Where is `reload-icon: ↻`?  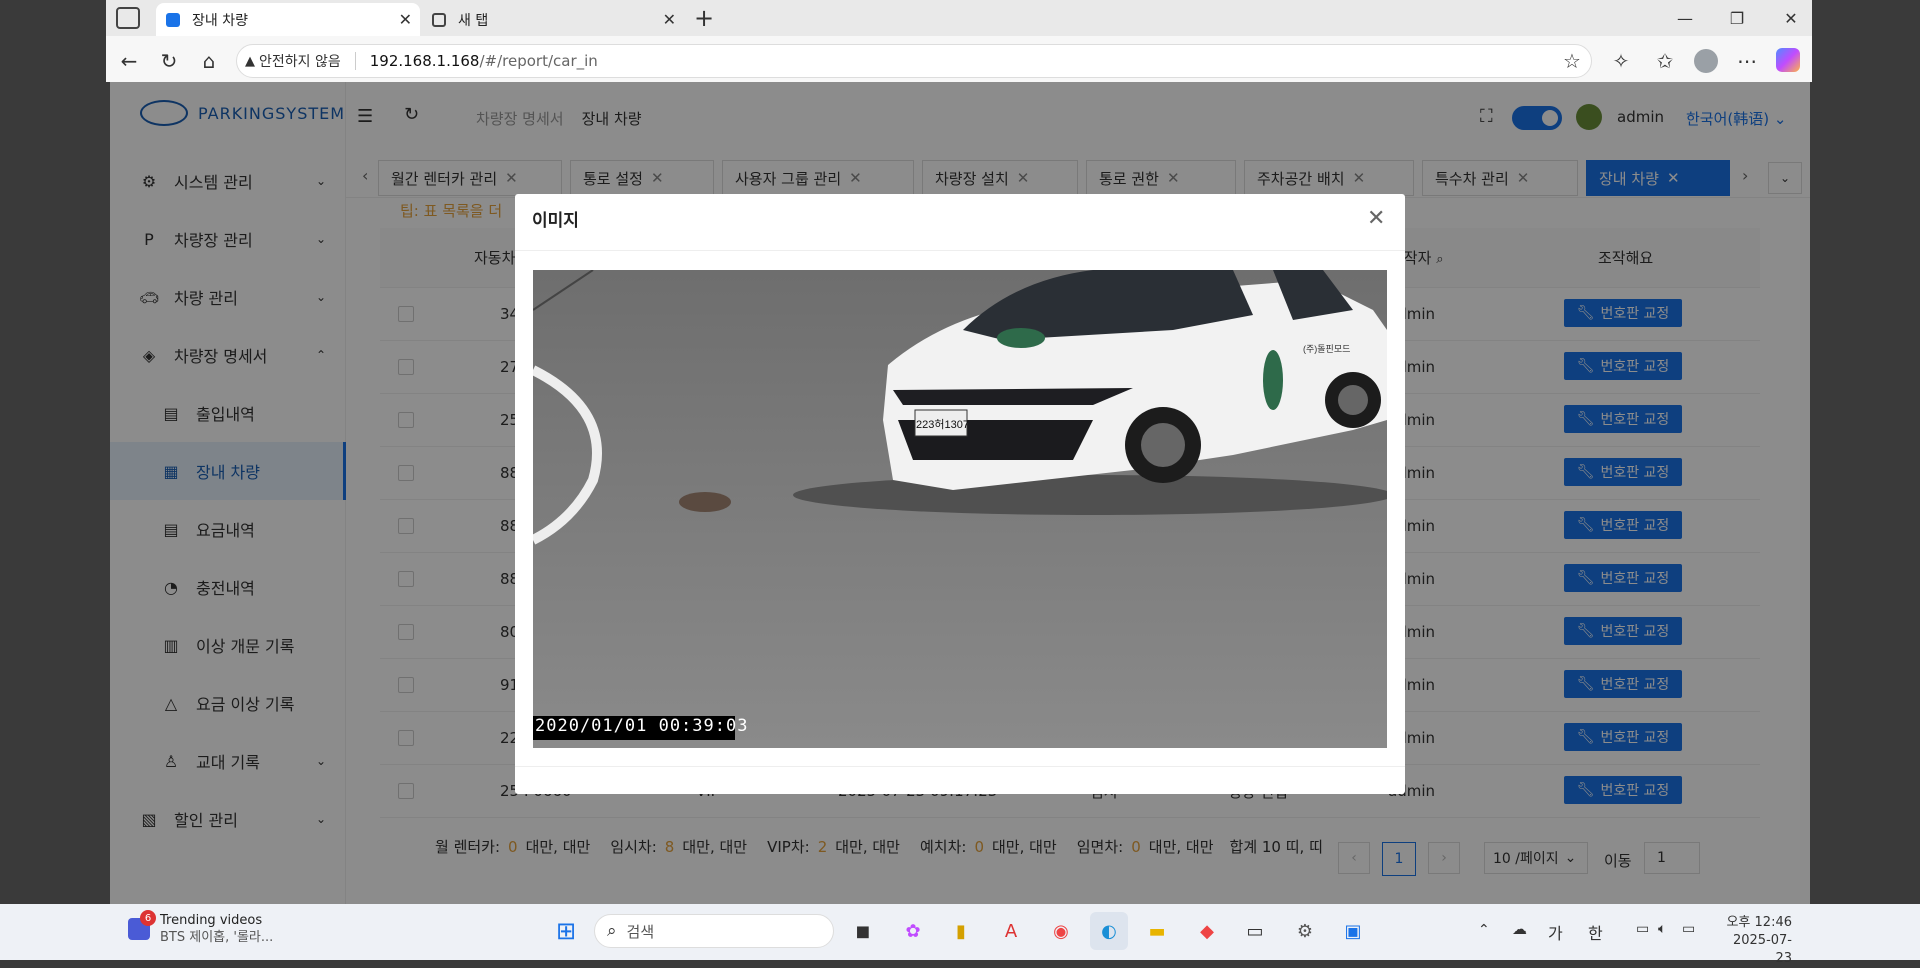
reload-icon: ↻ is located at coordinates (169, 61).